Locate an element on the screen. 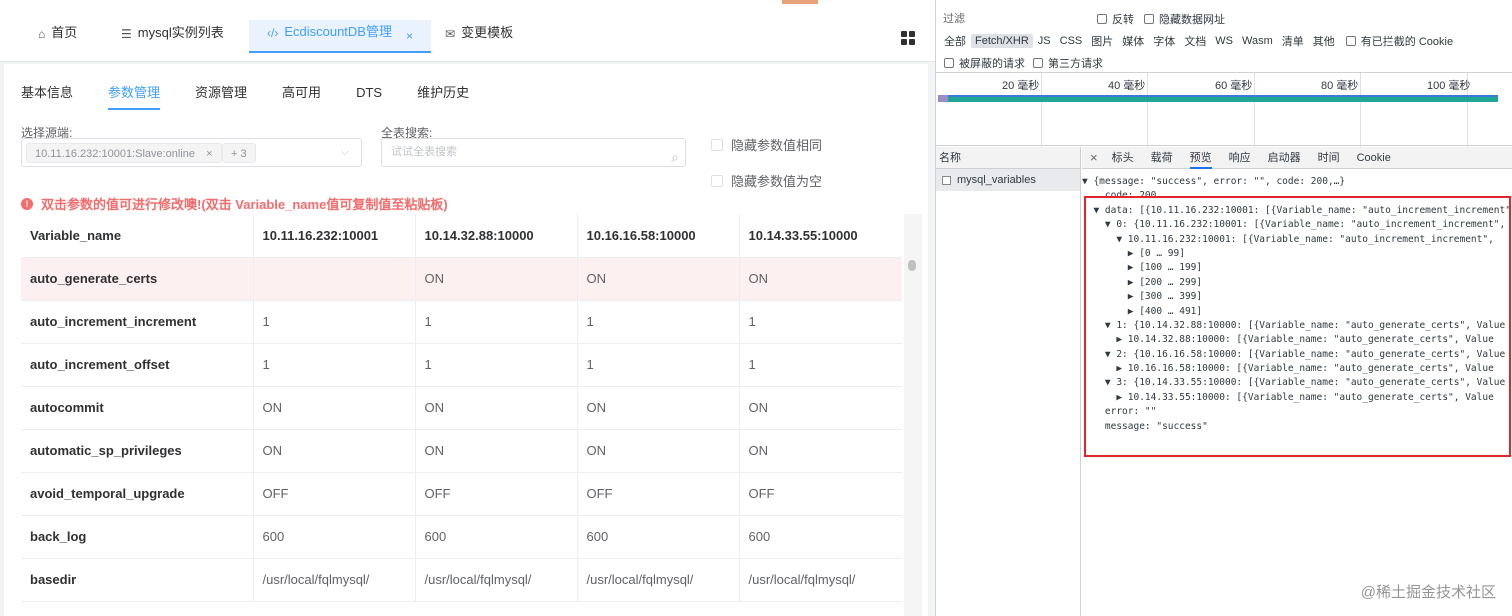 This screenshot has width=1512, height=616. network-timeline: 20 毫秒 40 毫秒 60 毫秒 80 毫秒 100 毫秒 is located at coordinates (1224, 109).